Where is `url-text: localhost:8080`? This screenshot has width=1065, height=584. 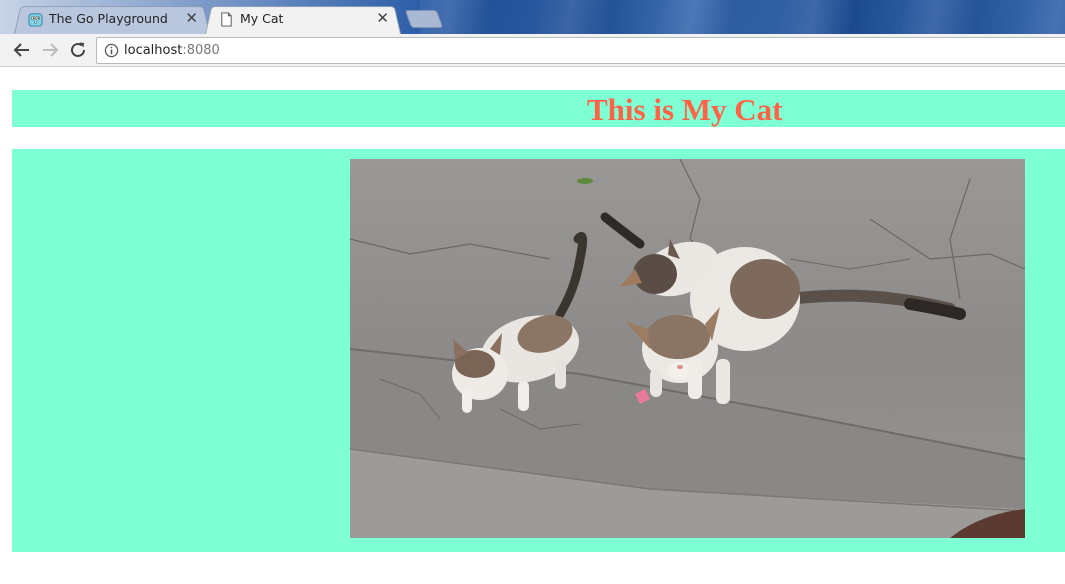
url-text: localhost:8080 is located at coordinates (172, 50).